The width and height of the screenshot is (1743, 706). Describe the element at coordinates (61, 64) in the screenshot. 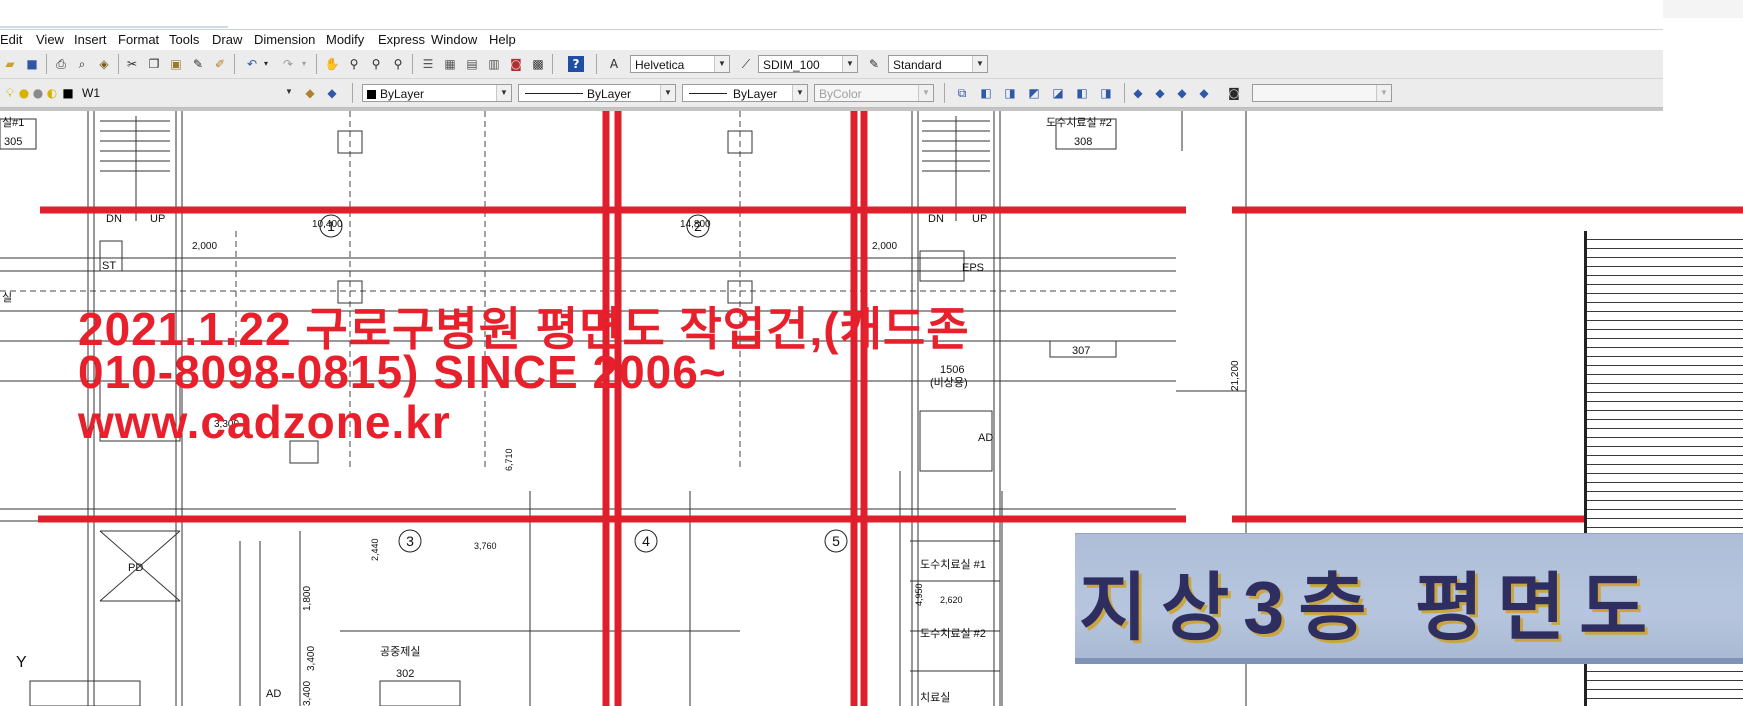

I see `print-icon: ⎙` at that location.